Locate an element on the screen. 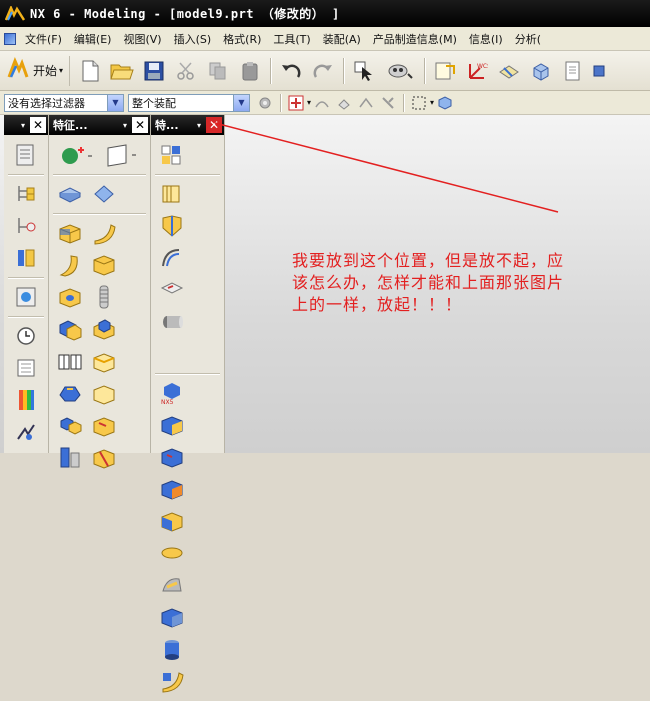 The height and width of the screenshot is (701, 650). command-finder-button is located at coordinates (400, 71).